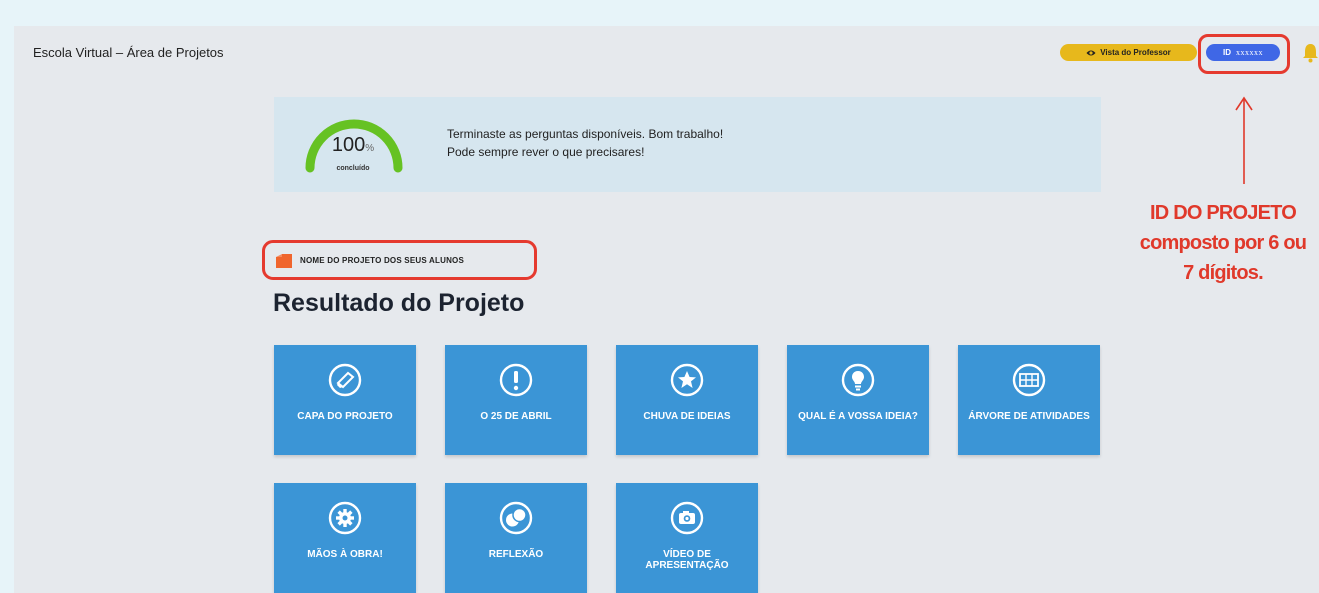 This screenshot has height=593, width=1319. I want to click on tile-label: CAPA DO PROJETO, so click(345, 416).